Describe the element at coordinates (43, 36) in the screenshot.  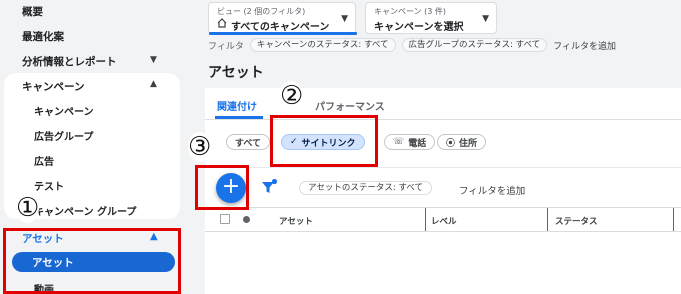
I see `nav-item-recommendations: 最適化案` at that location.